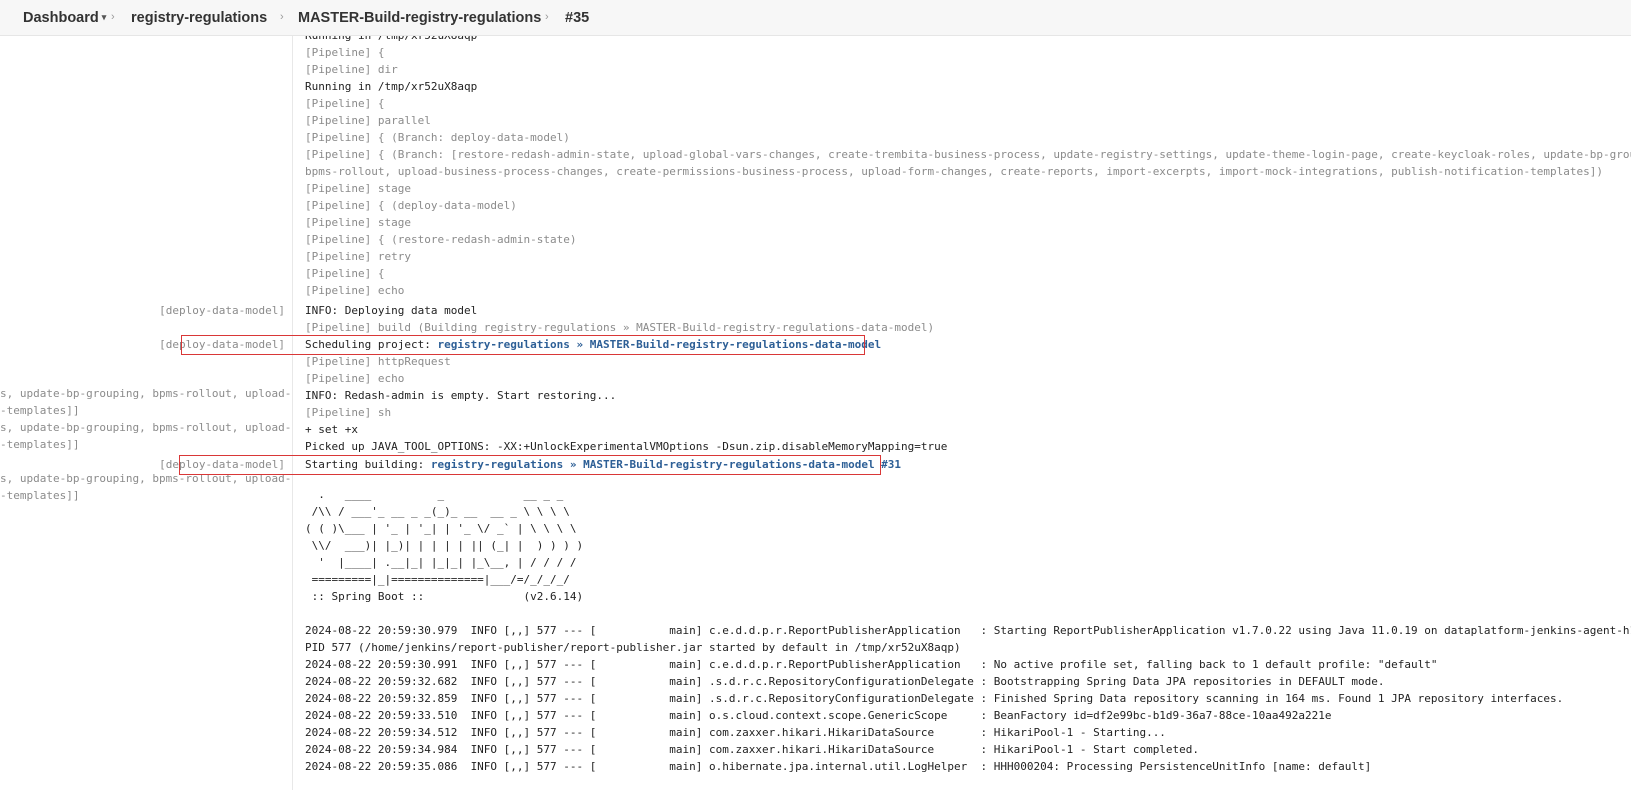  What do you see at coordinates (411, 205) in the screenshot?
I see `log-line: [Pipeline] { (deploy-data-model)` at bounding box center [411, 205].